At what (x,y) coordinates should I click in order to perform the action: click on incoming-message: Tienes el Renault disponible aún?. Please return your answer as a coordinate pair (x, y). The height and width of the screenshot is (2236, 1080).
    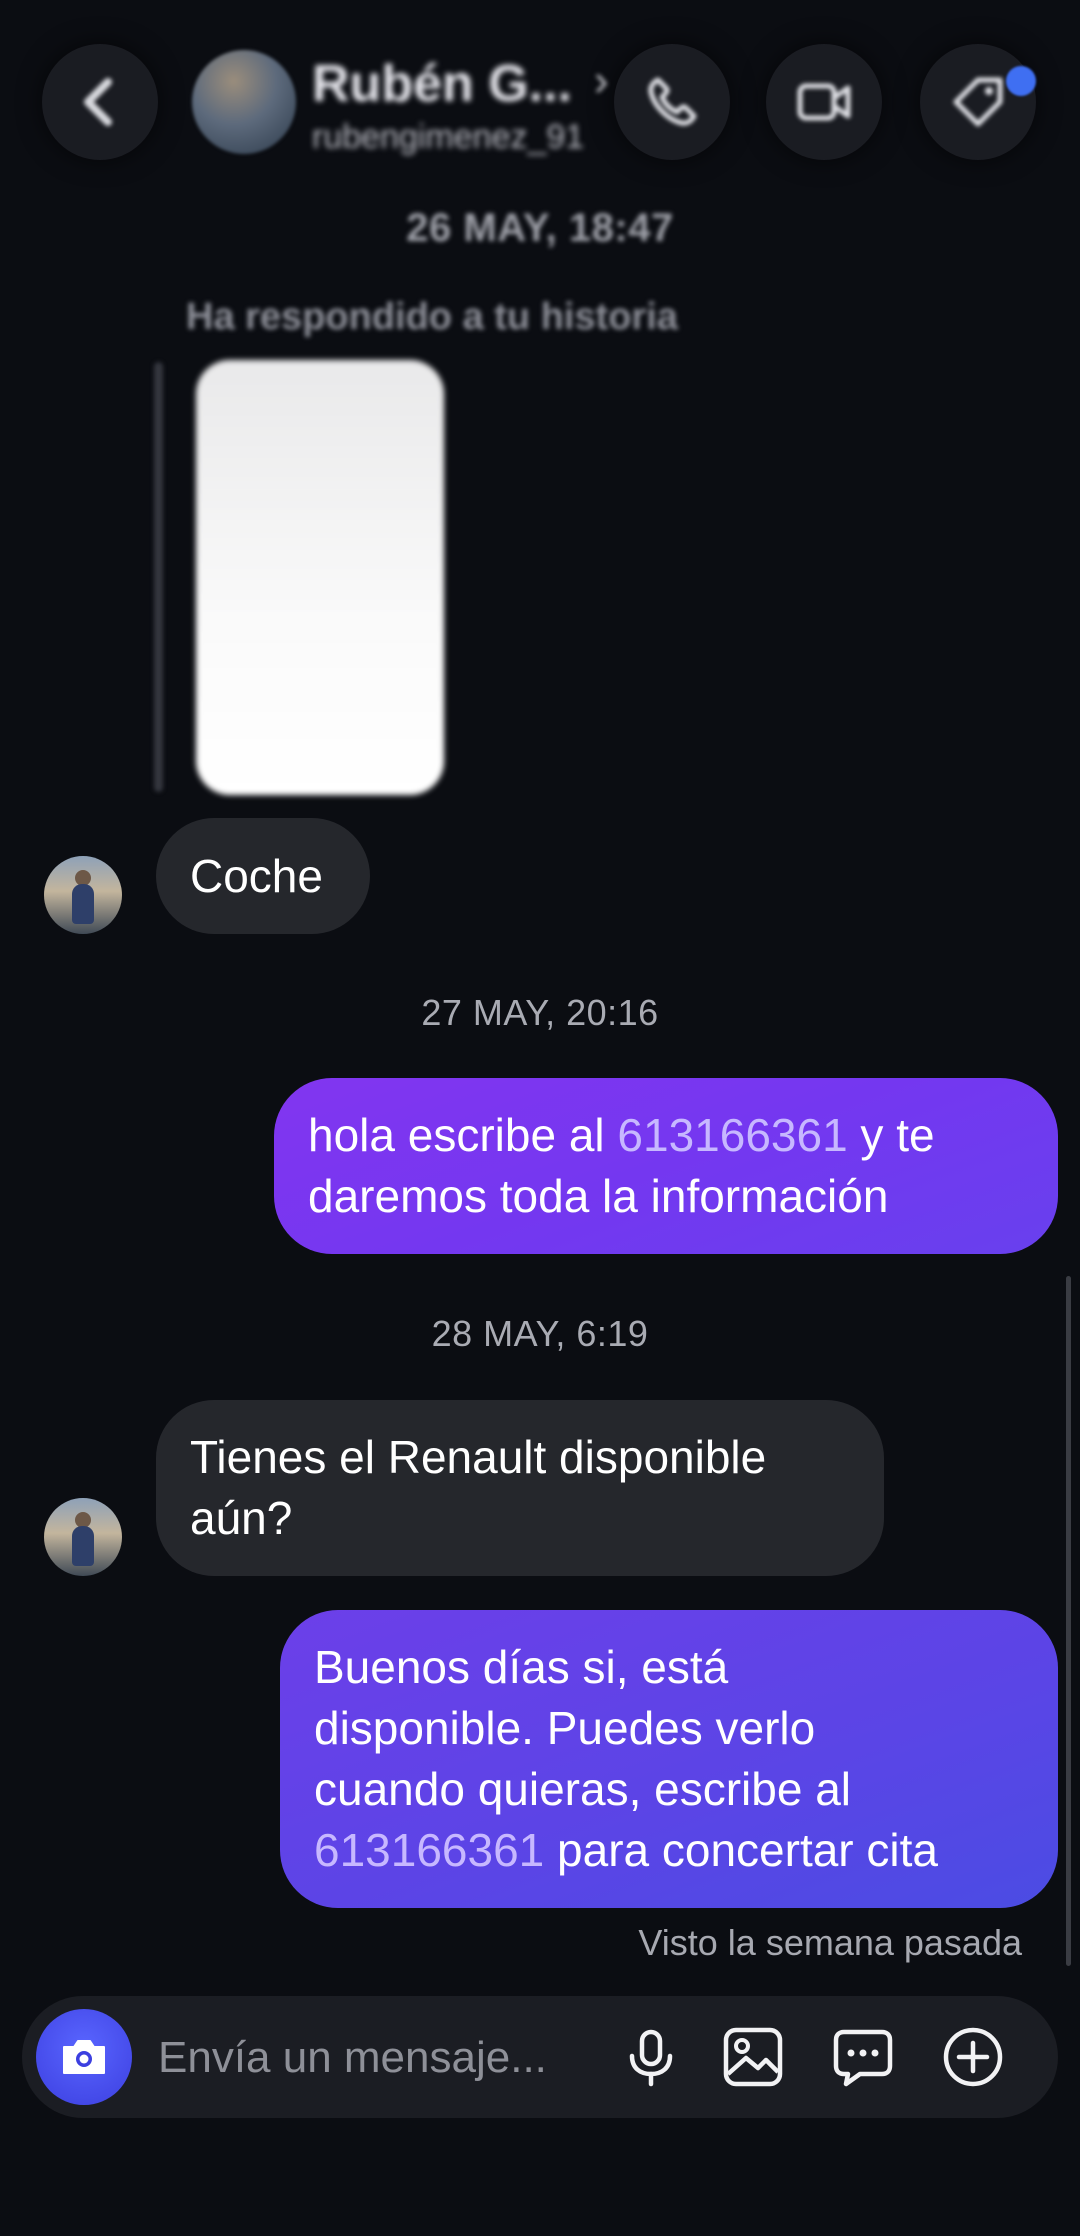
    Looking at the image, I should click on (520, 1488).